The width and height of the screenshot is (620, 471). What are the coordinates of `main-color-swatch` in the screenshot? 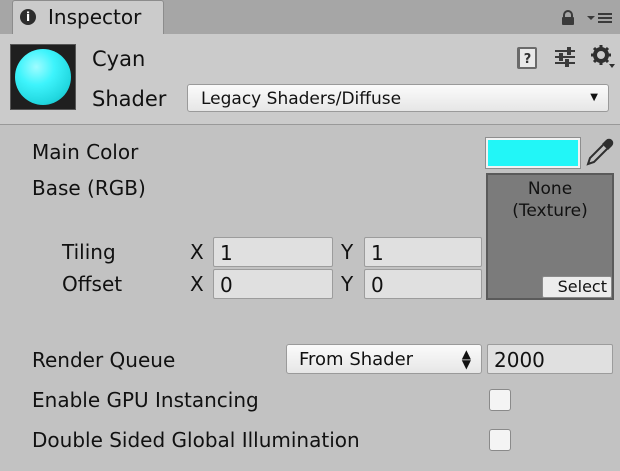 It's located at (533, 153).